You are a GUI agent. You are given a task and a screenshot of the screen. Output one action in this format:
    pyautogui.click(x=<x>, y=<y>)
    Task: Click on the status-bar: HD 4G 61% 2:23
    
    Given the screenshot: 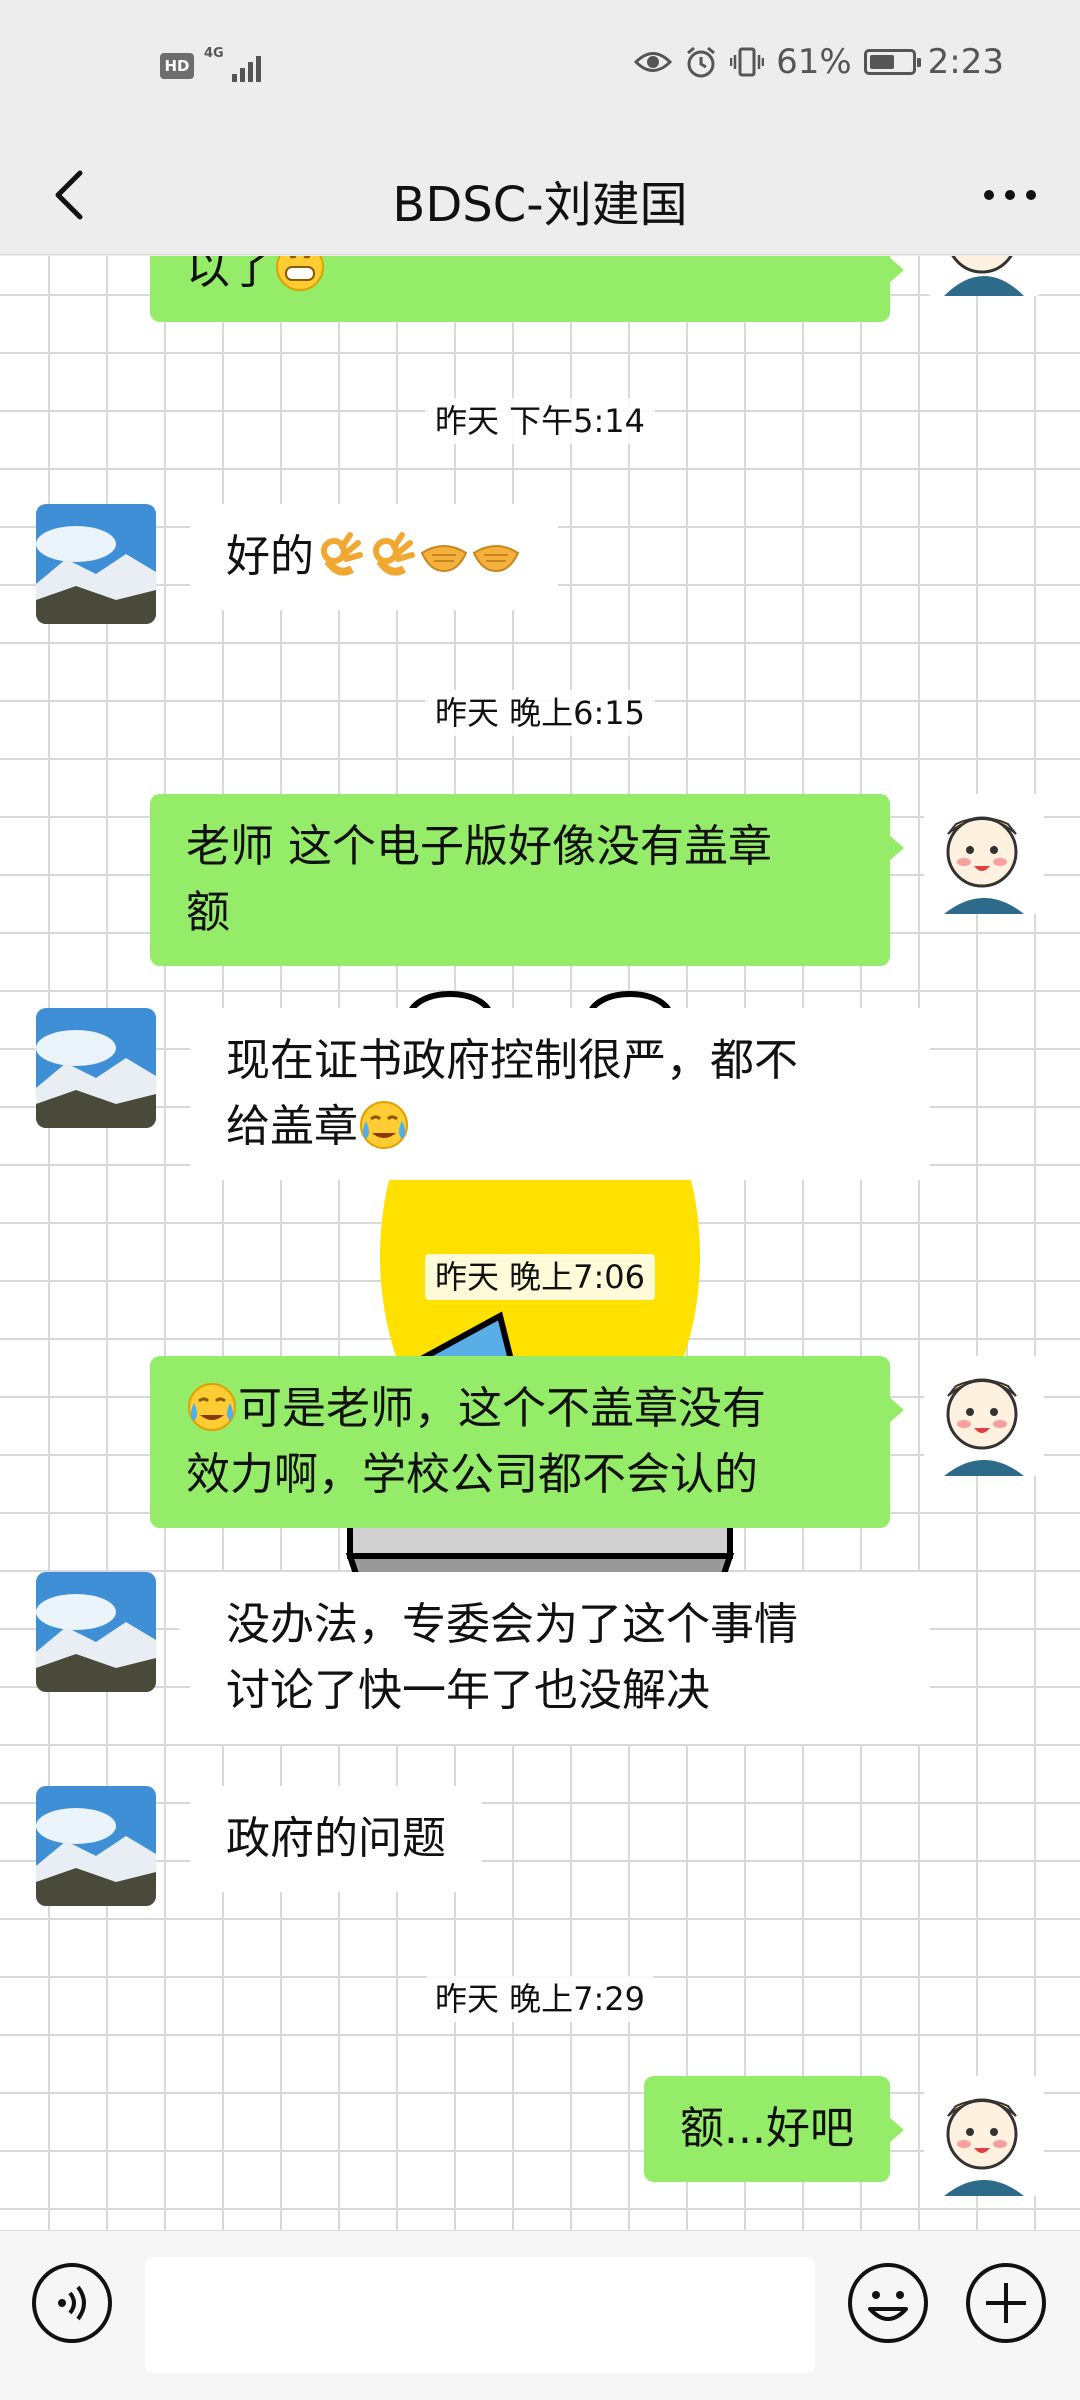 What is the action you would take?
    pyautogui.click(x=540, y=67)
    